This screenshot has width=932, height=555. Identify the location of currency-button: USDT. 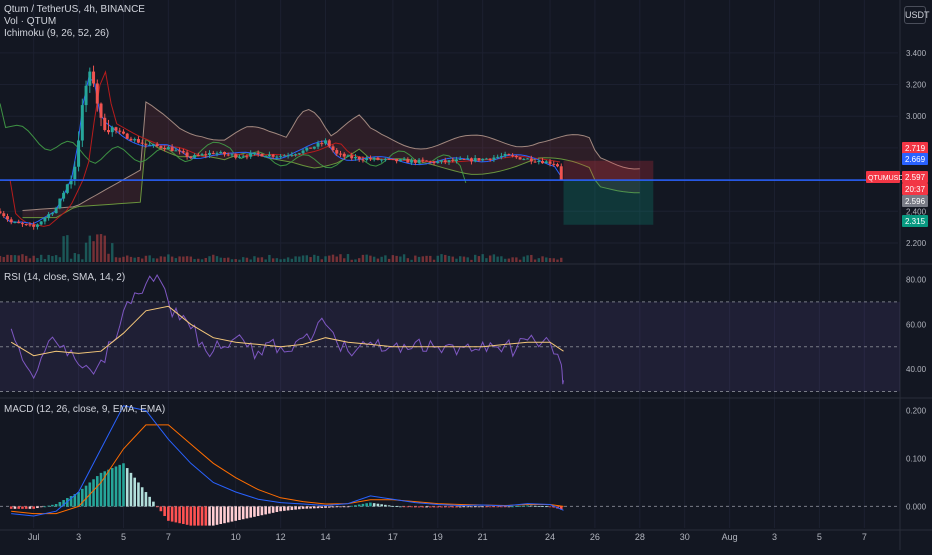
(917, 15).